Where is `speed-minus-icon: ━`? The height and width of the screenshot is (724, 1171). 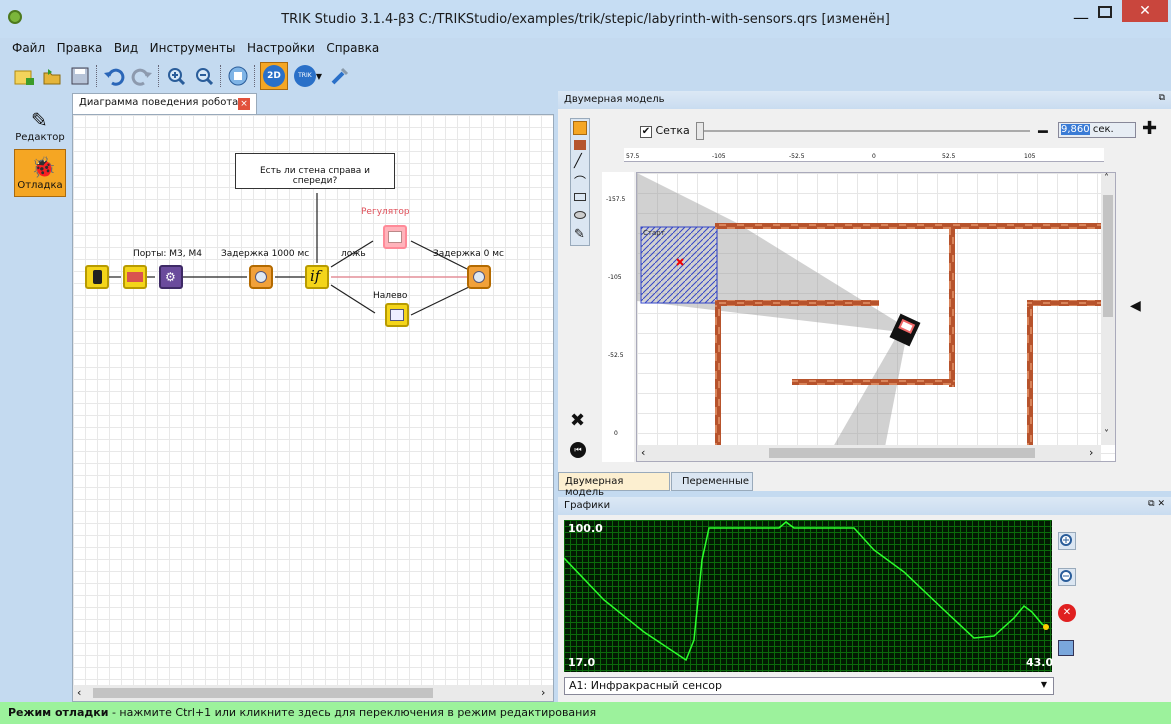 speed-minus-icon: ━ is located at coordinates (1043, 131).